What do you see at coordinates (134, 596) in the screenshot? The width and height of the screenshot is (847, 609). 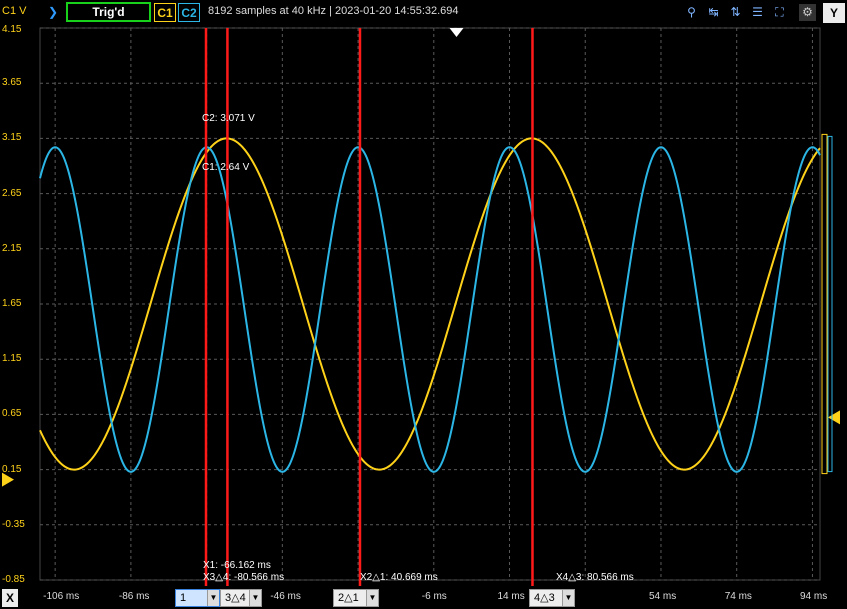 I see `x-tick-label: -86 ms` at bounding box center [134, 596].